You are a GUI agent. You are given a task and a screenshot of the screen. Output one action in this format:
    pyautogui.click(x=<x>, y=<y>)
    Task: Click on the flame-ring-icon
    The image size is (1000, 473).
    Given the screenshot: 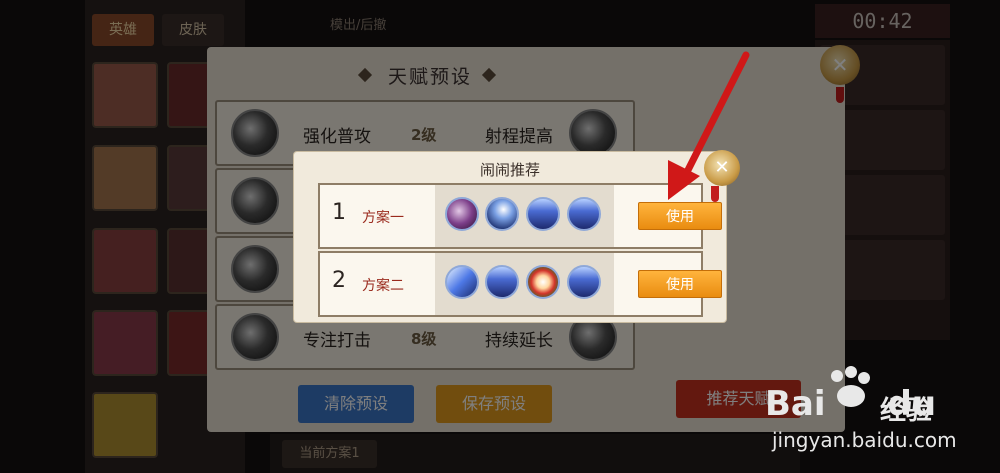 What is the action you would take?
    pyautogui.click(x=543, y=282)
    